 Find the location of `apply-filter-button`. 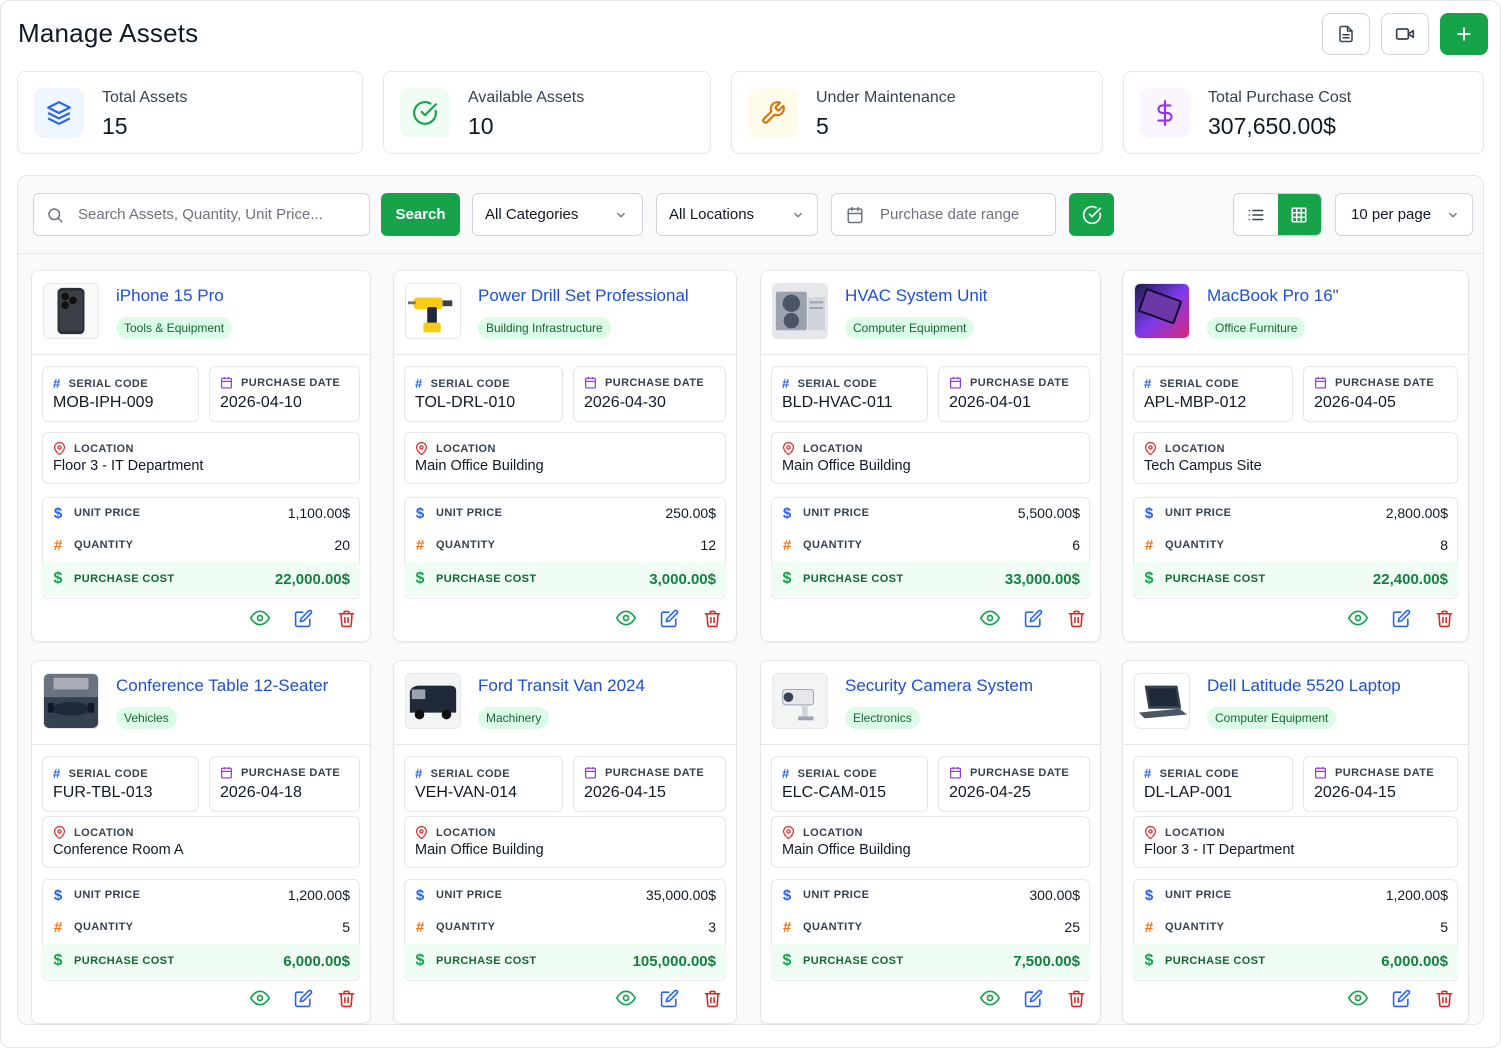

apply-filter-button is located at coordinates (1091, 214).